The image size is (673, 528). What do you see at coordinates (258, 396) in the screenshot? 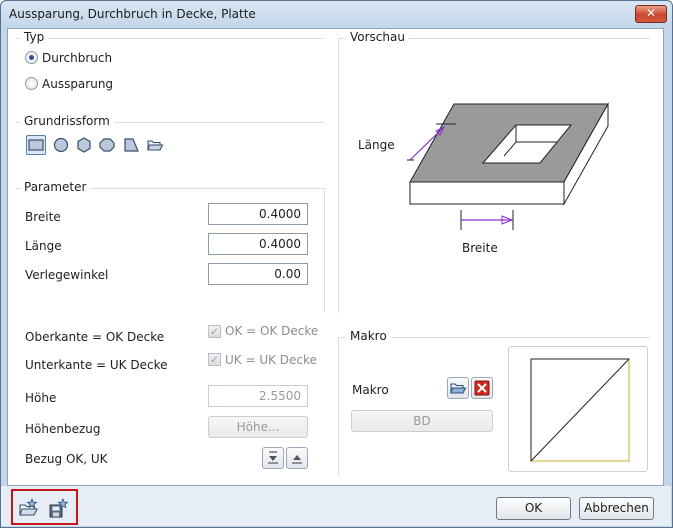
I see `hoehe-input: 2.5500` at bounding box center [258, 396].